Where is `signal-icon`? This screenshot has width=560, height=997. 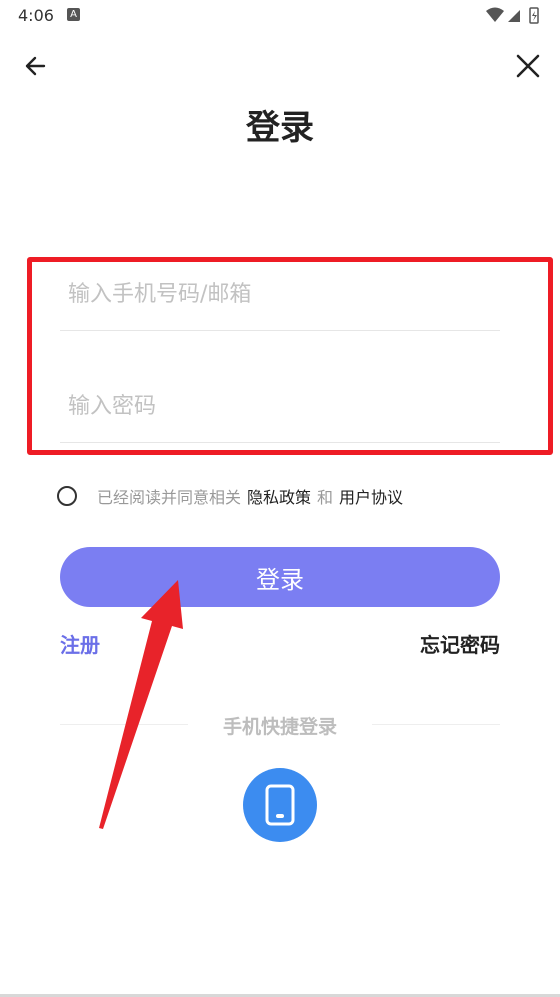
signal-icon is located at coordinates (514, 16).